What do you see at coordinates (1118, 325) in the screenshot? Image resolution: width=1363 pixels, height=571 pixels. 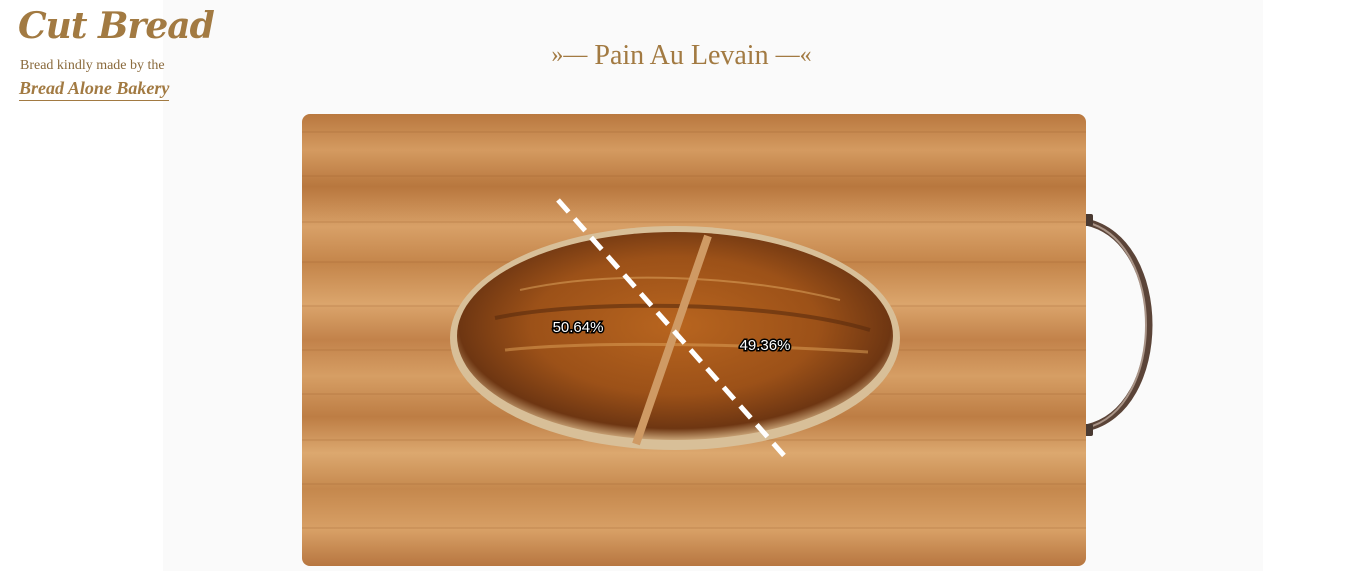 I see `board-handle` at bounding box center [1118, 325].